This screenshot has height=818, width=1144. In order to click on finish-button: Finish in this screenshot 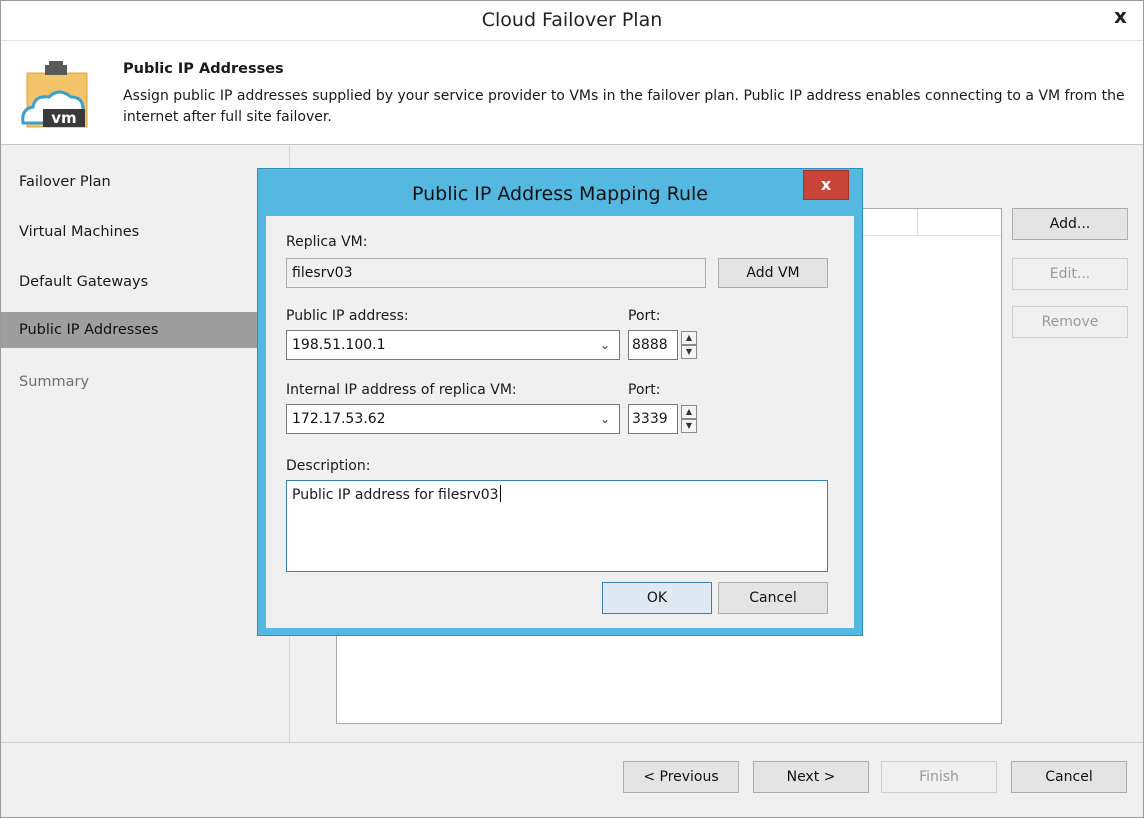, I will do `click(939, 777)`.